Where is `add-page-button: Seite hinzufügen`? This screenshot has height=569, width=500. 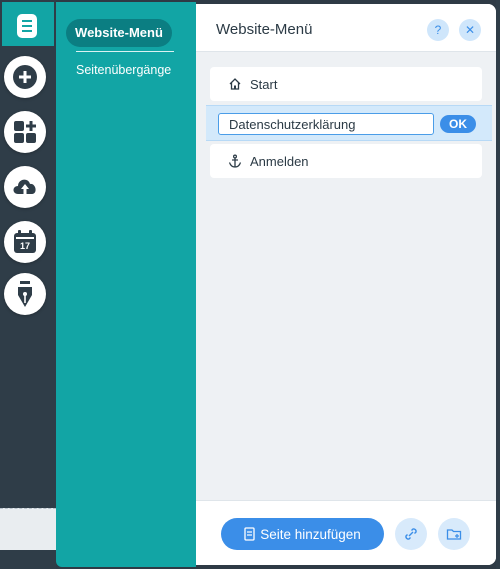 add-page-button: Seite hinzufügen is located at coordinates (302, 534).